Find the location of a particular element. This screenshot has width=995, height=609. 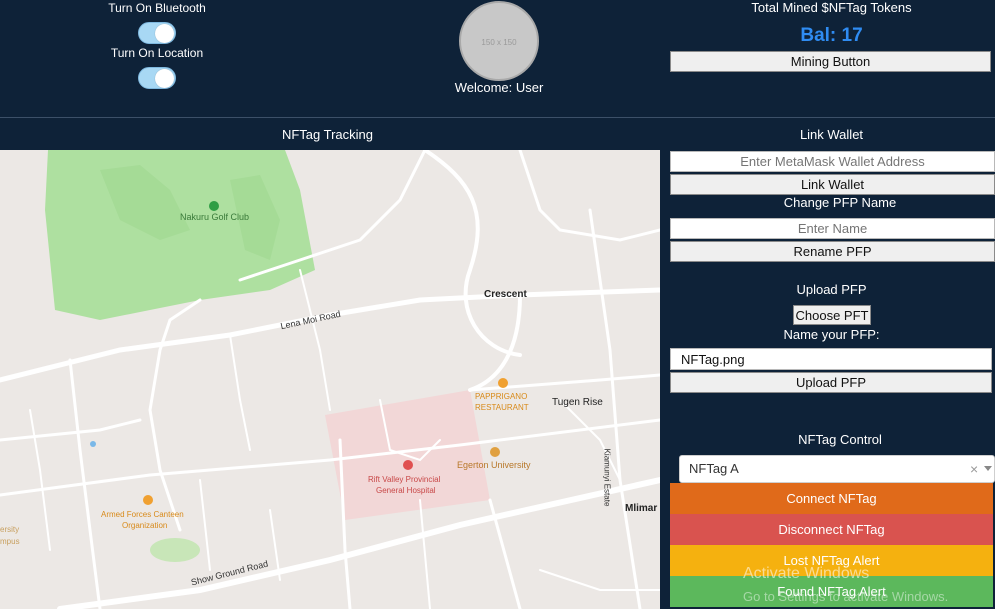

map-label-general-hospital: General Hospital is located at coordinates (406, 490).